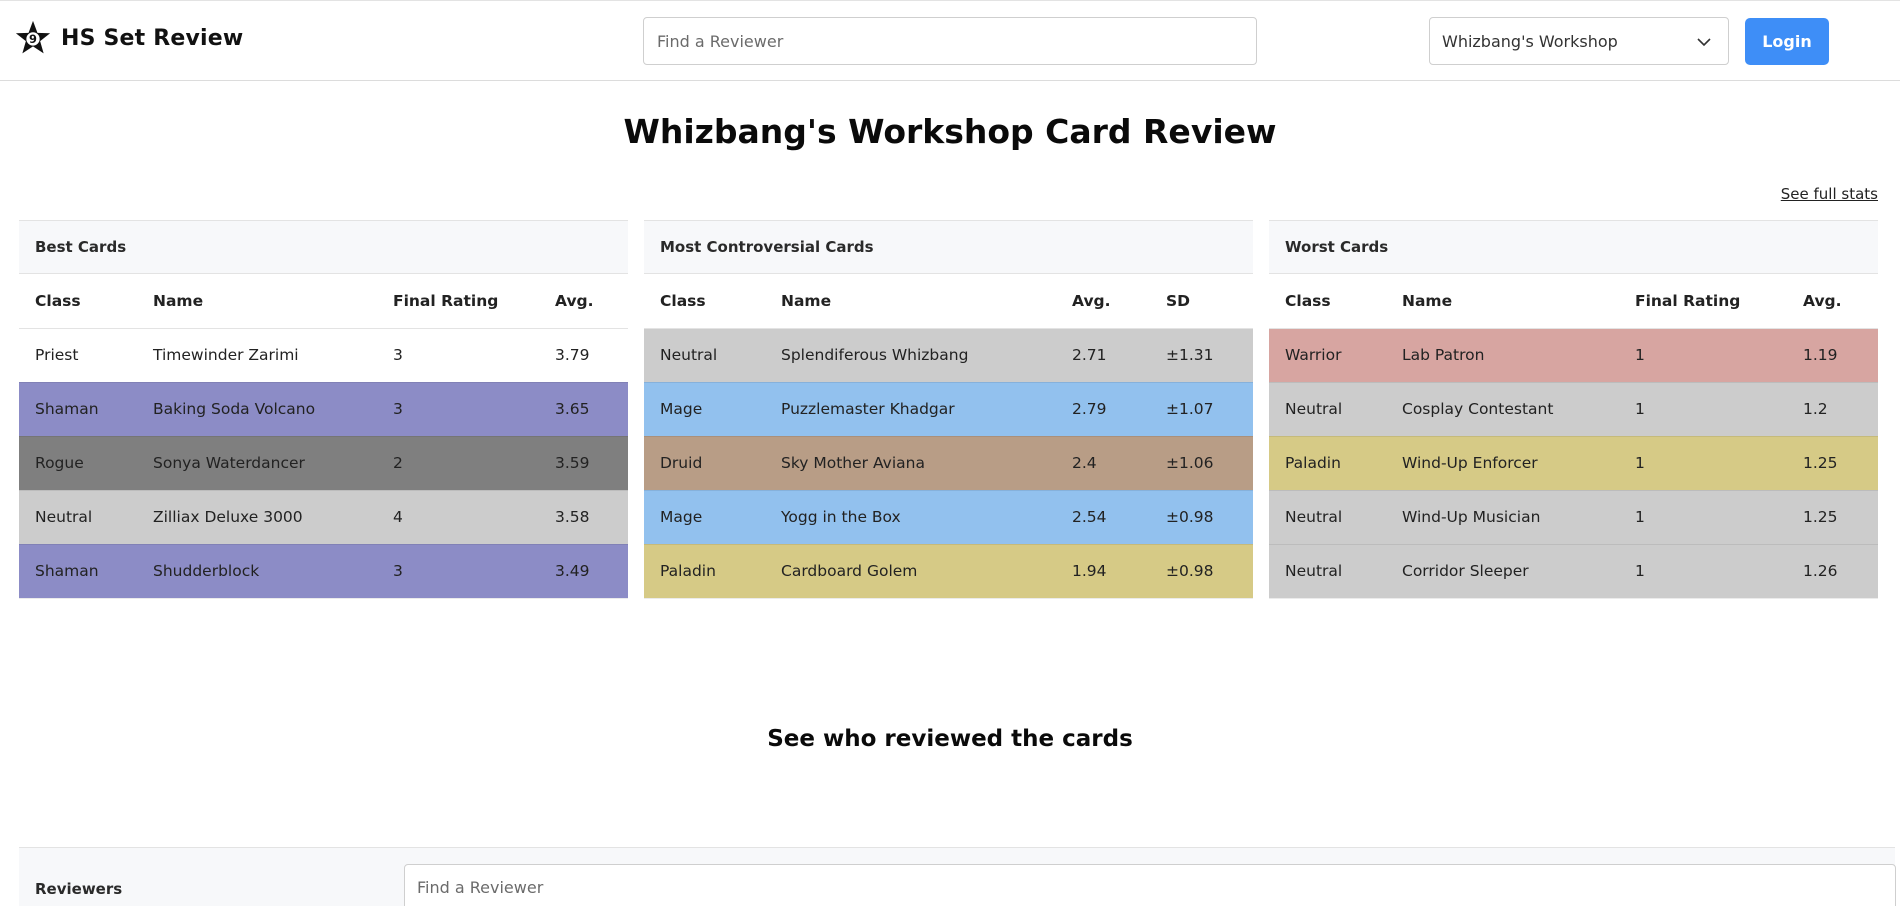  I want to click on average-cell: 1.26, so click(1832, 571).